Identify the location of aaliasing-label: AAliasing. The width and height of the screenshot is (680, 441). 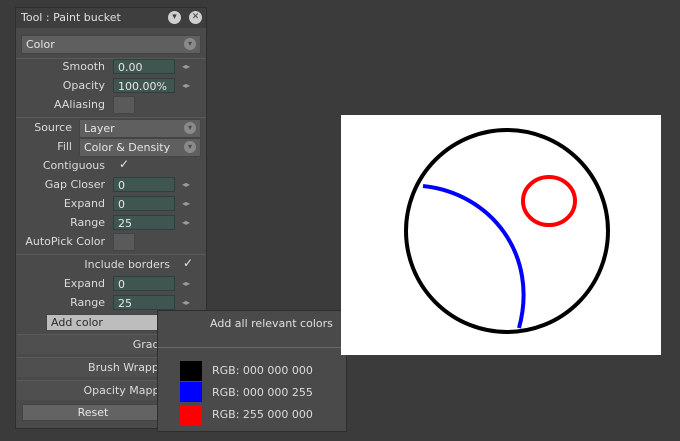
(79, 104).